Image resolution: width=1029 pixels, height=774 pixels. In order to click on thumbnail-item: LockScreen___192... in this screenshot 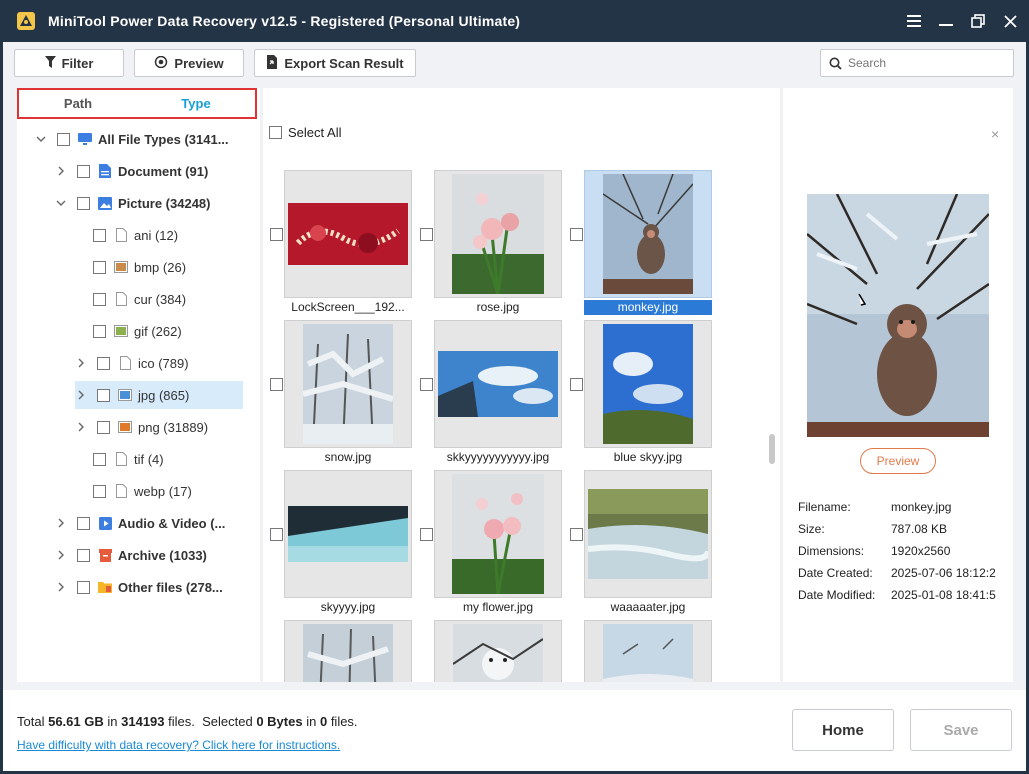, I will do `click(338, 245)`.